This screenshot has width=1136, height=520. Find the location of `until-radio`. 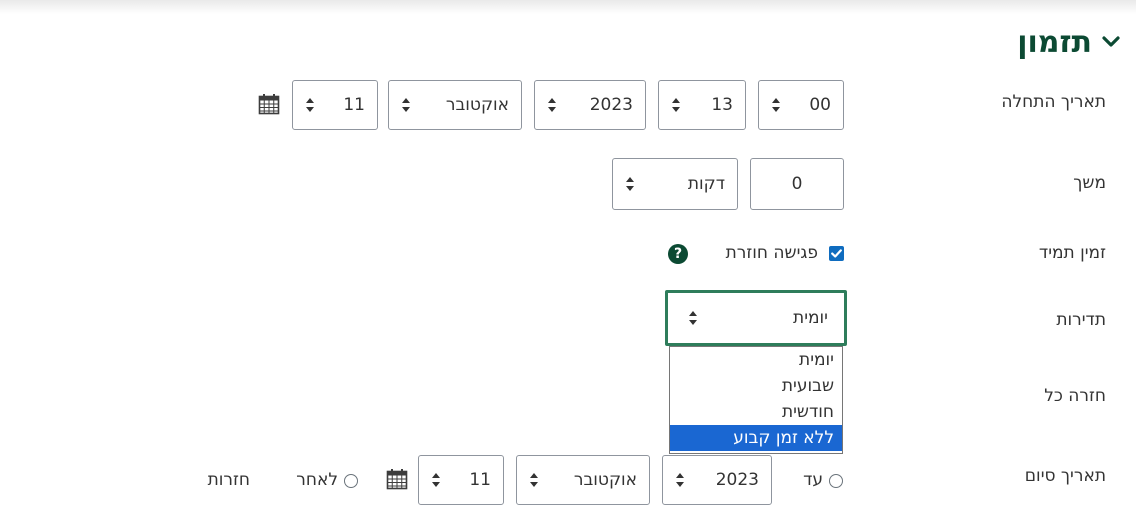

until-radio is located at coordinates (836, 481).